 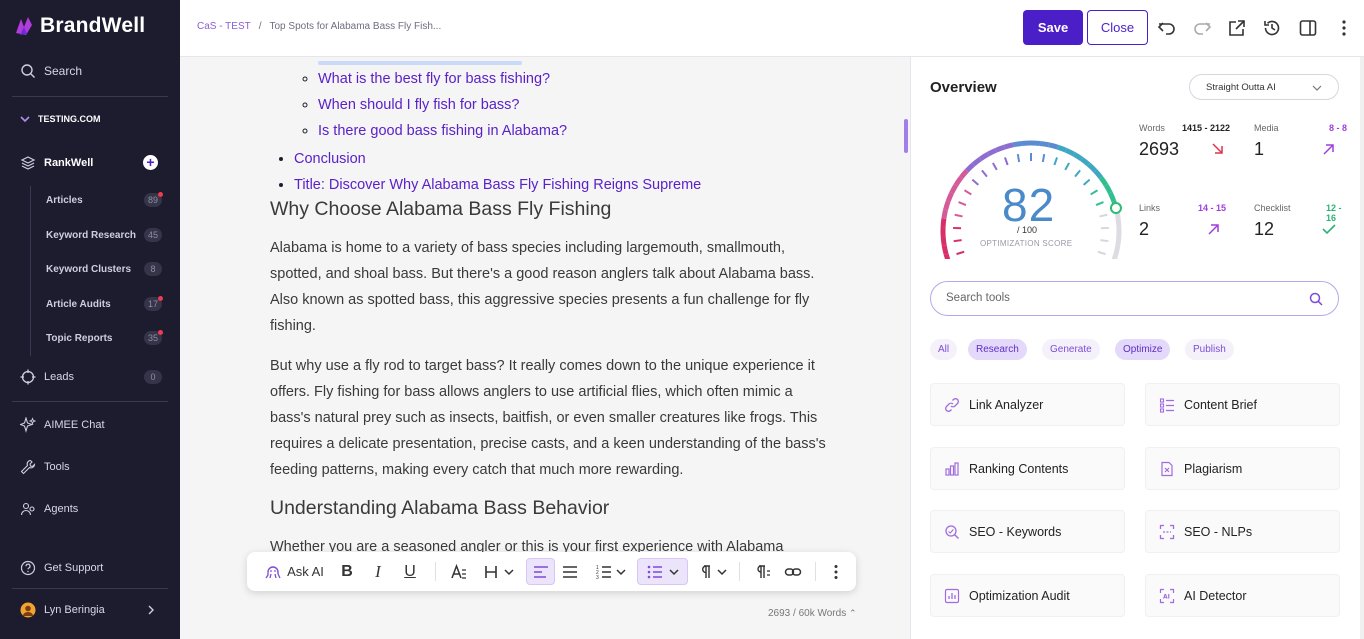 What do you see at coordinates (1144, 229) in the screenshot?
I see `metric-value: 2` at bounding box center [1144, 229].